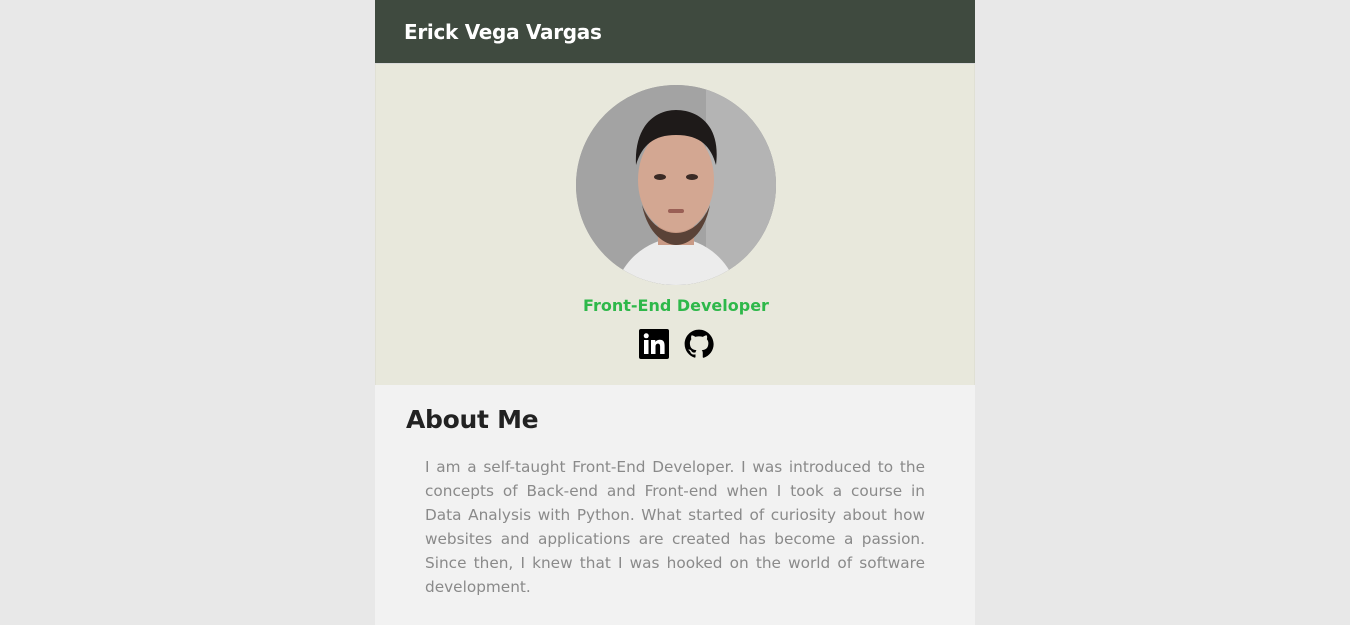  Describe the element at coordinates (503, 32) in the screenshot. I see `site-title: Erick Vega Vargas` at that location.